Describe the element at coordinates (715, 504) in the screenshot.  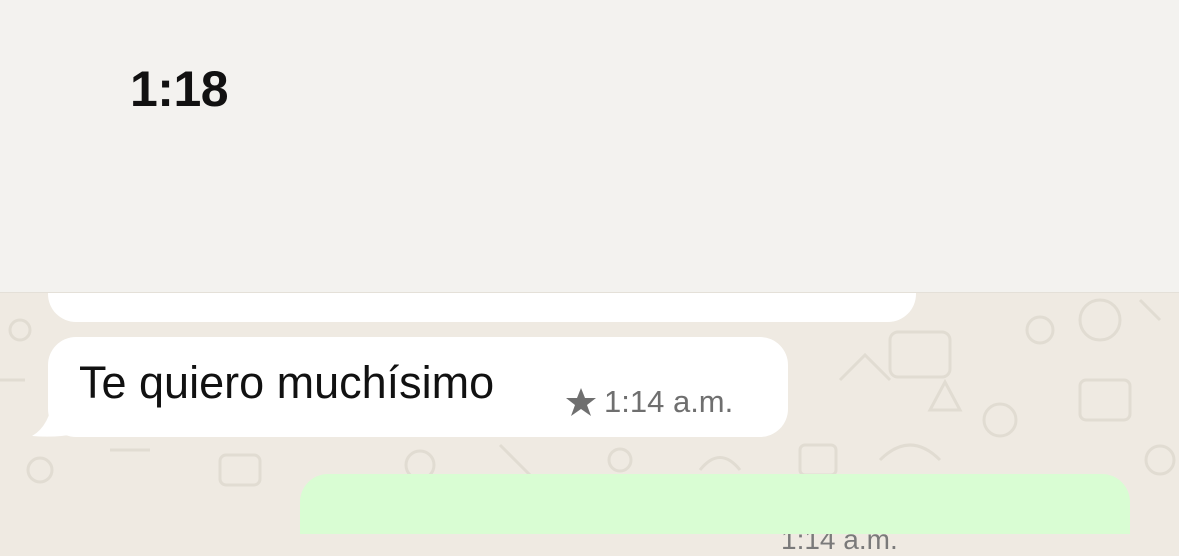
I see `outgoing-message-bubble` at that location.